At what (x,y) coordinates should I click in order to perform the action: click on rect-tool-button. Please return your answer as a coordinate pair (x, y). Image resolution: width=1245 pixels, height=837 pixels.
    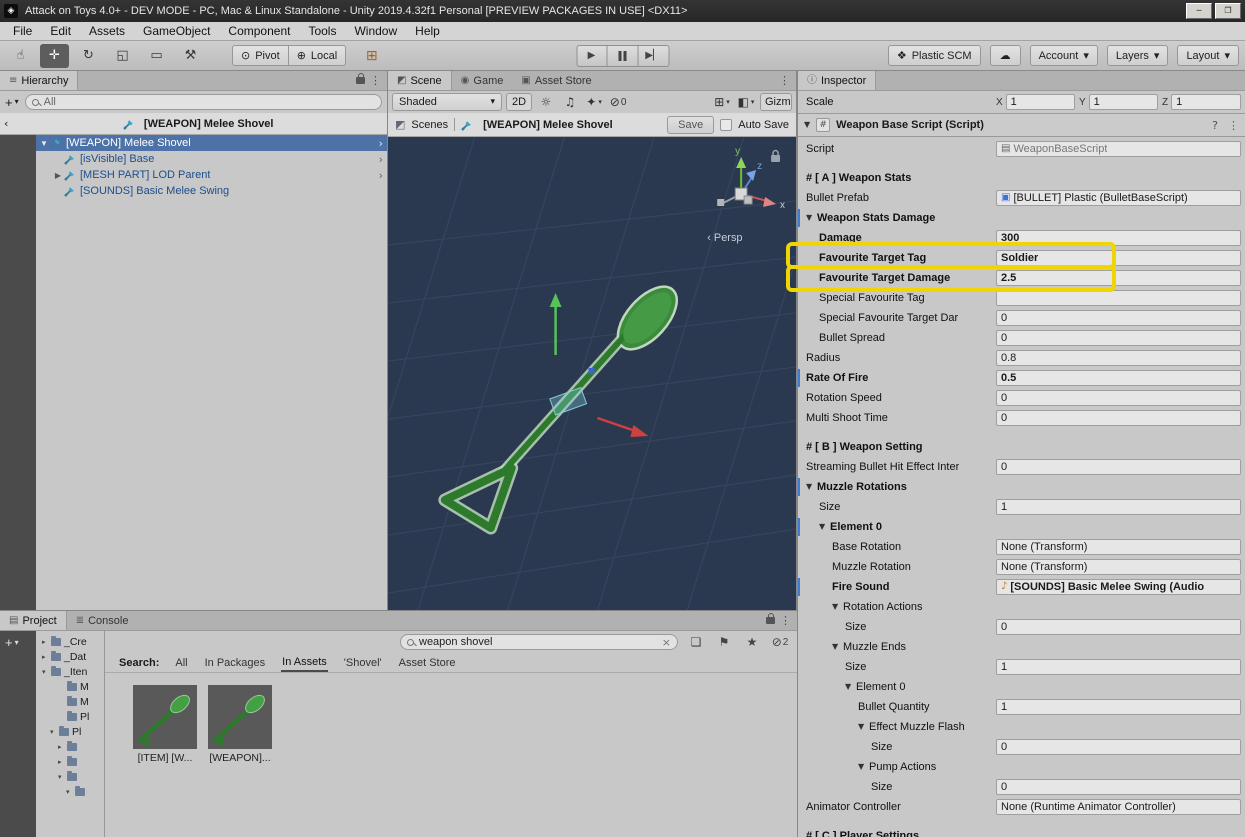
    Looking at the image, I should click on (156, 56).